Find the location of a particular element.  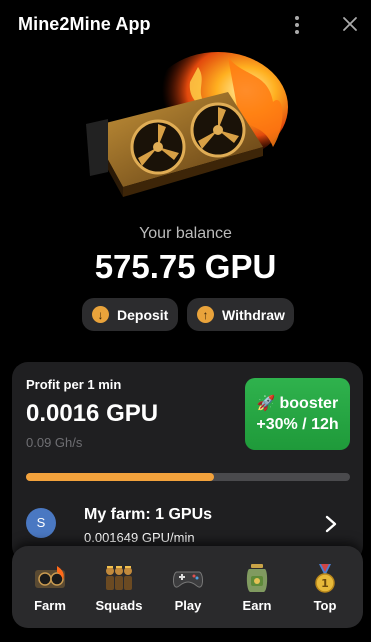

chevron-right-icon is located at coordinates (331, 524).